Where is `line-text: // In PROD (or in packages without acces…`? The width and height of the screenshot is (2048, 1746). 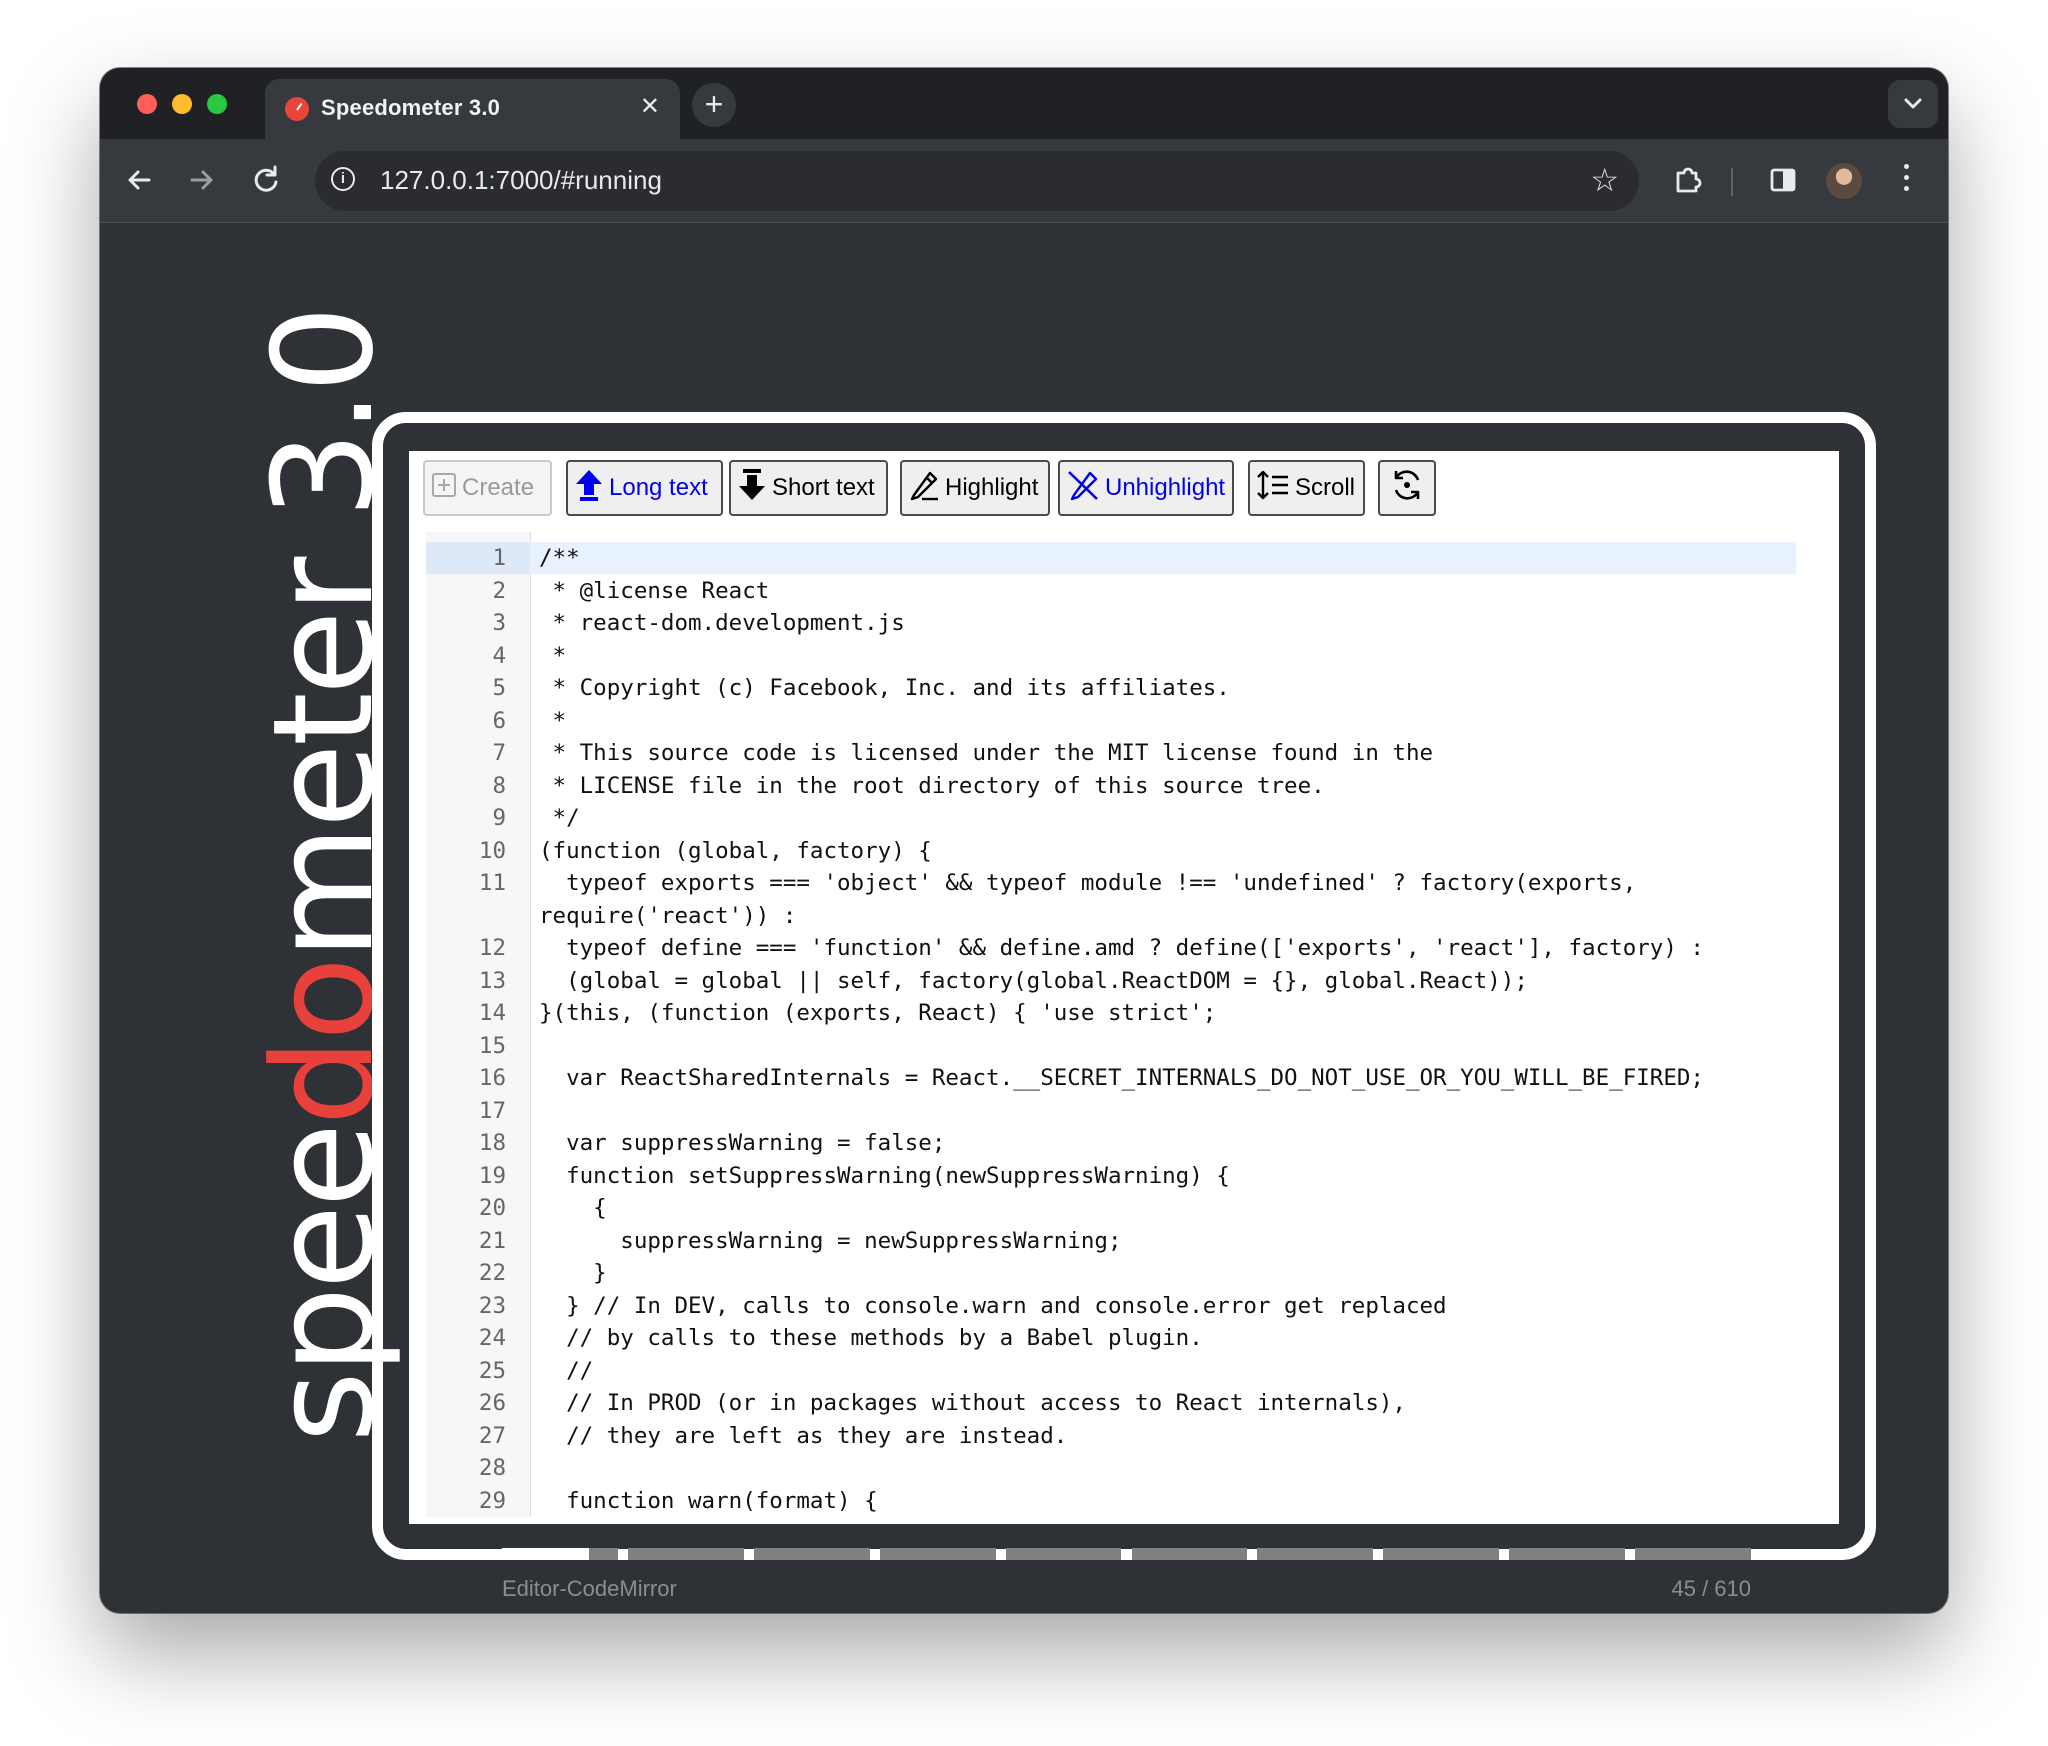
line-text: // In PROD (or in packages without acces… is located at coordinates (972, 1403).